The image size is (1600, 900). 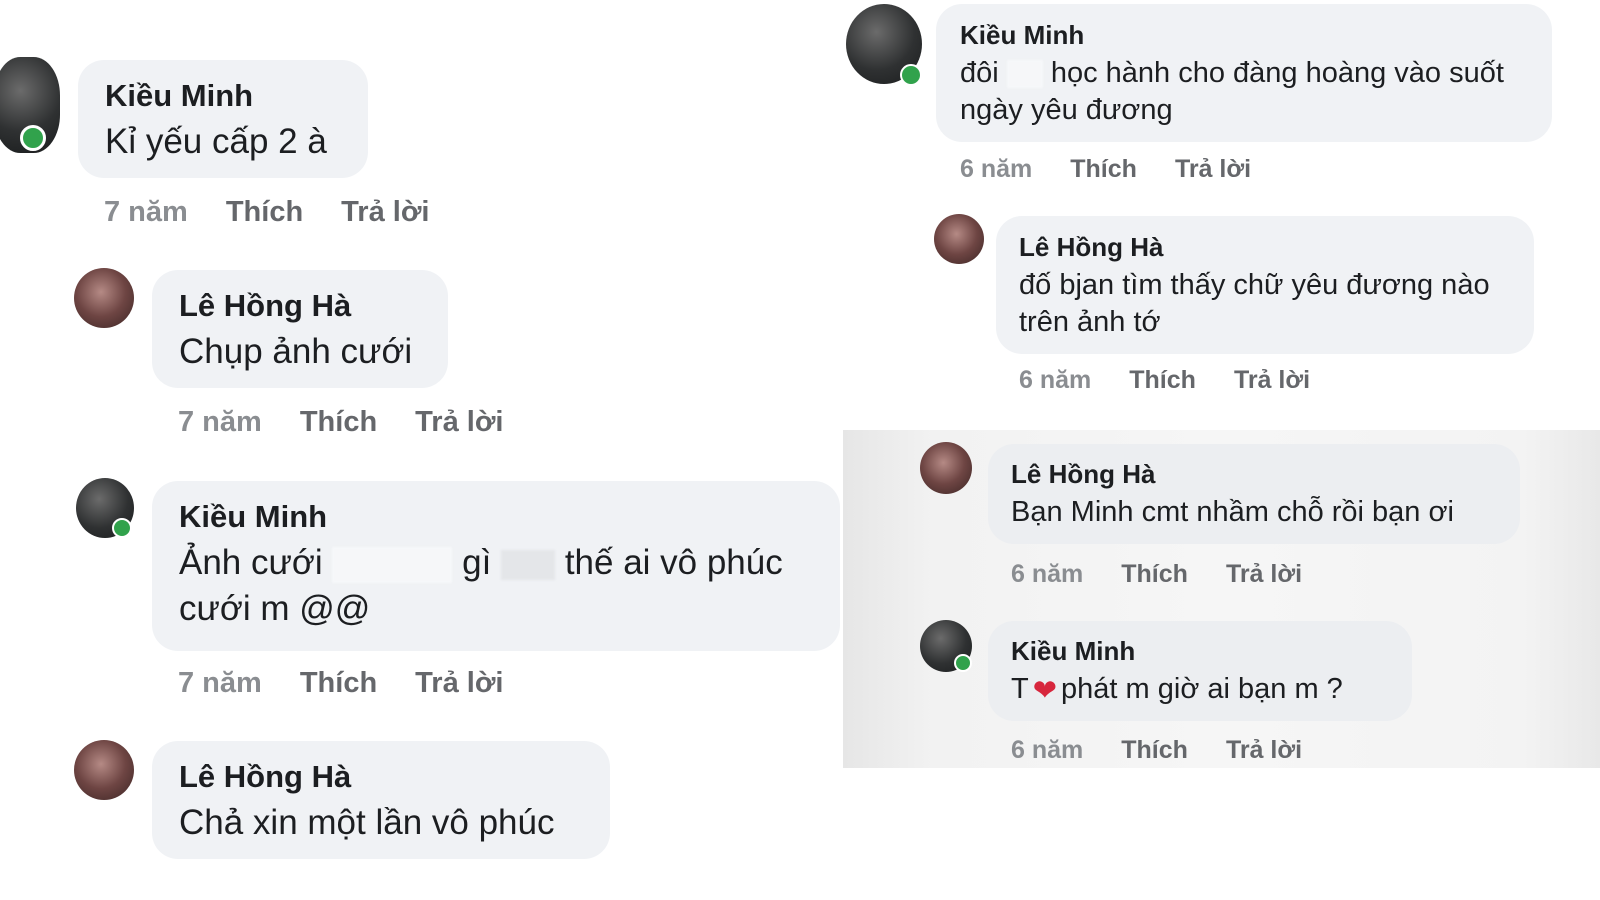 What do you see at coordinates (1066, 110) in the screenshot?
I see `comment-text-line: ngày yêu đương` at bounding box center [1066, 110].